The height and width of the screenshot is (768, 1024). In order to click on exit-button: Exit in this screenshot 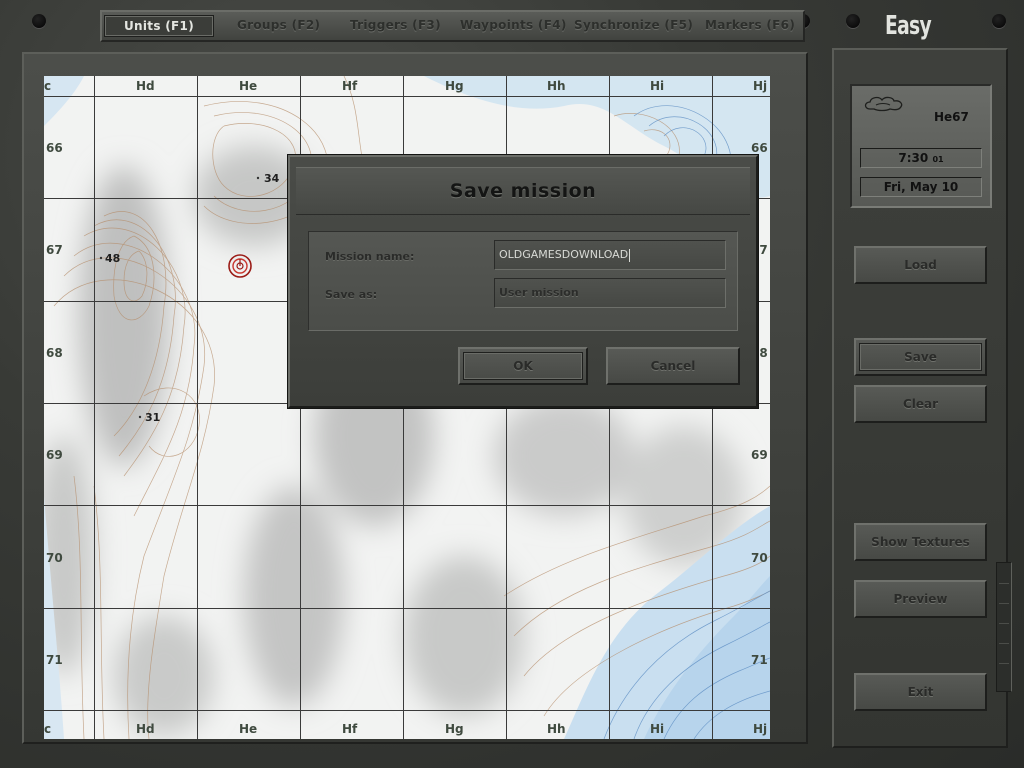, I will do `click(920, 692)`.